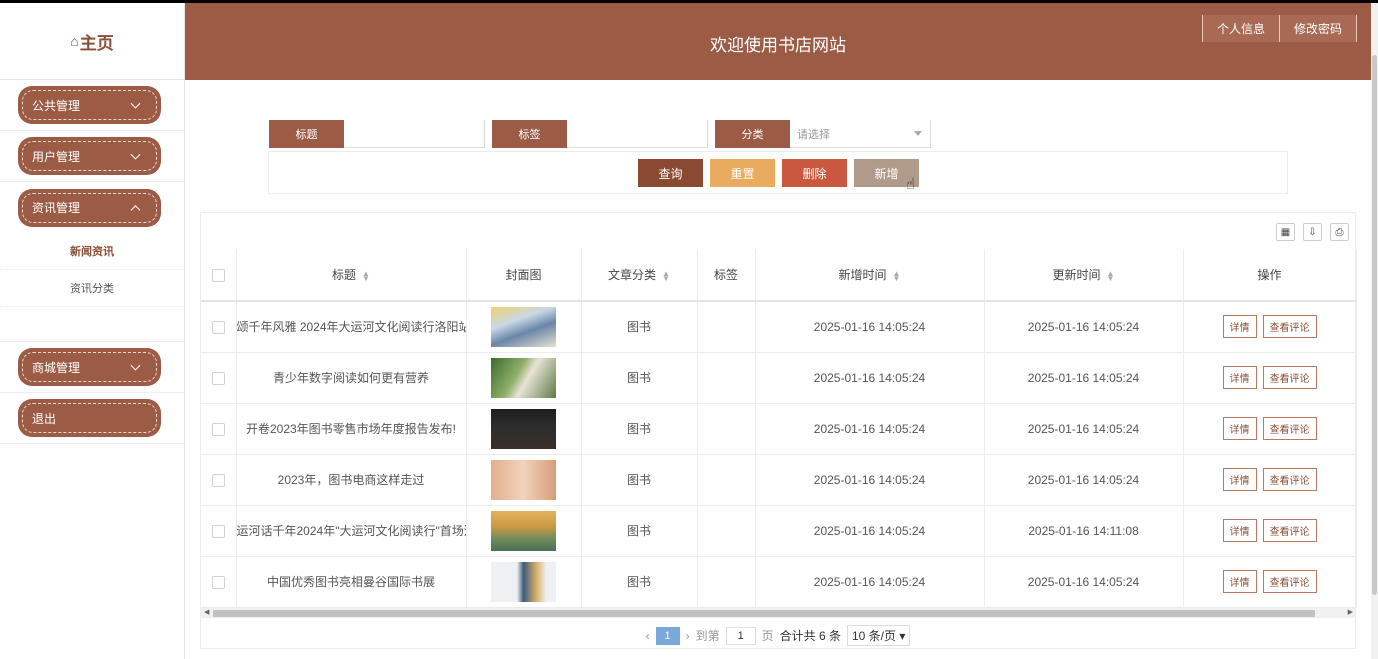 Image resolution: width=1378 pixels, height=659 pixels. I want to click on table-horizontal-scrollbar: ◀ ▶, so click(778, 613).